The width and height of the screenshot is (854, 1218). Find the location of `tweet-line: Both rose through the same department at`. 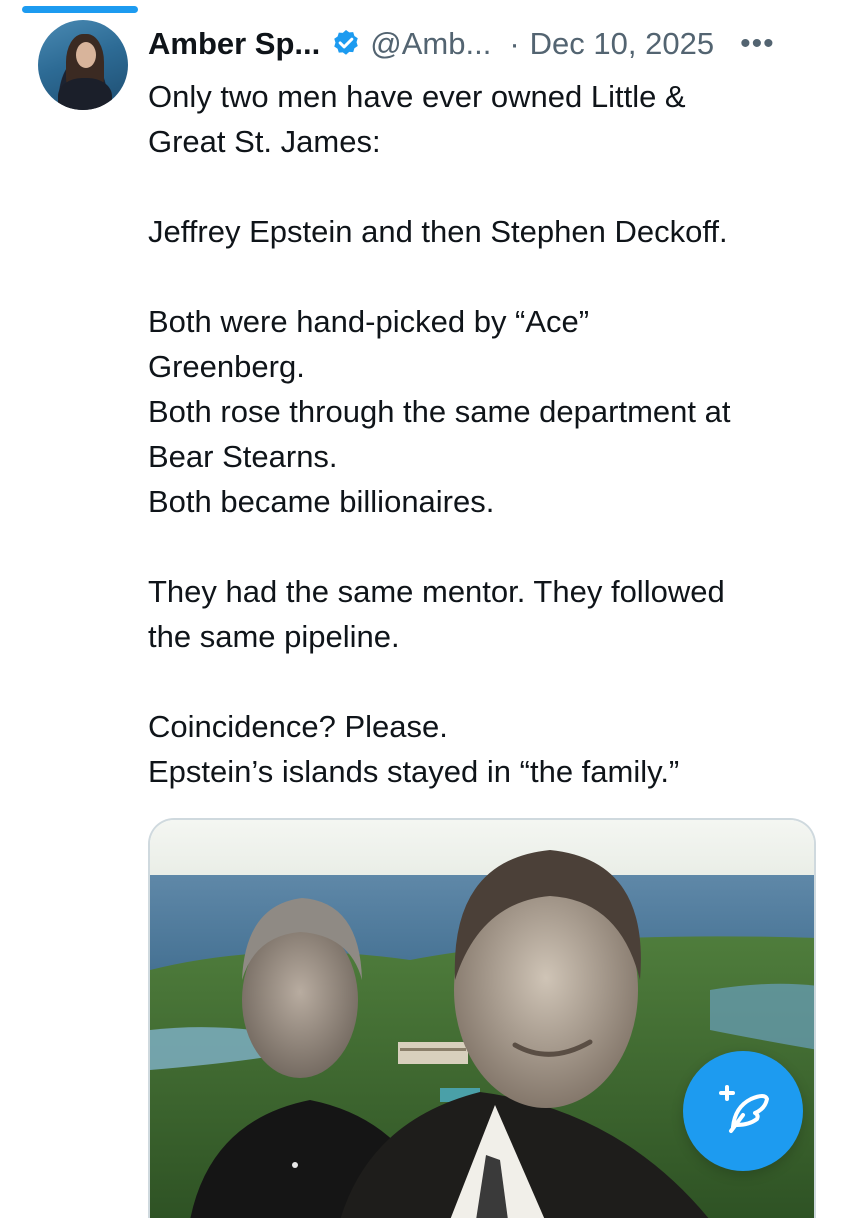

tweet-line: Both rose through the same department at is located at coordinates (439, 411).